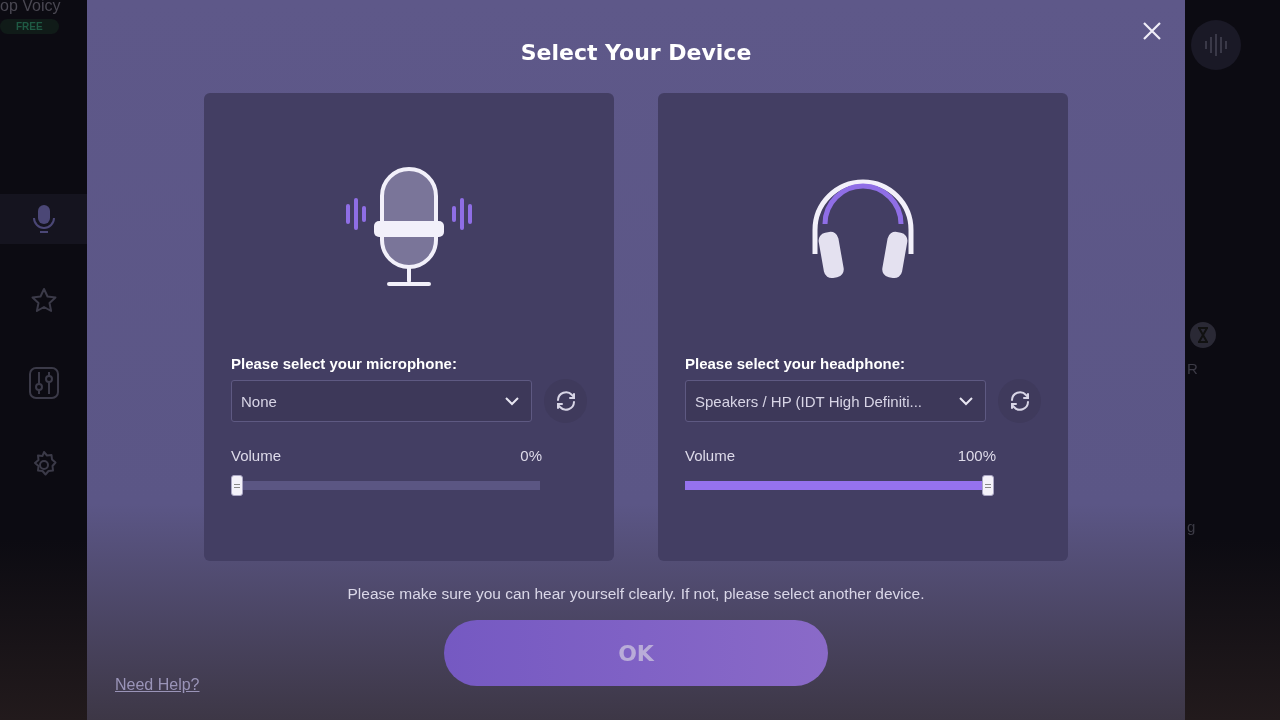 The height and width of the screenshot is (720, 1280). What do you see at coordinates (636, 53) in the screenshot?
I see `dialog-title: Select Your Device` at bounding box center [636, 53].